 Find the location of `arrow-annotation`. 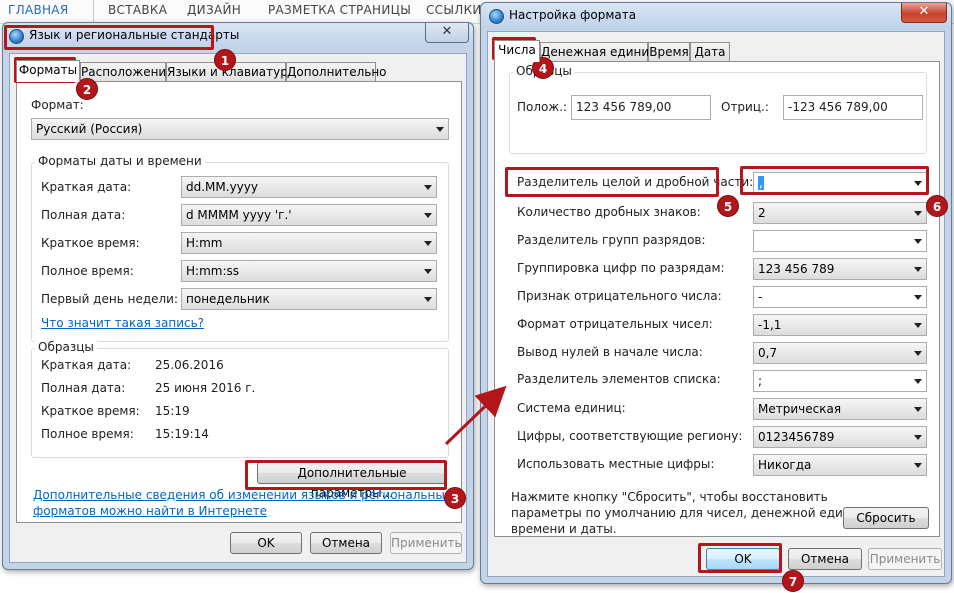

arrow-annotation is located at coordinates (475, 415).